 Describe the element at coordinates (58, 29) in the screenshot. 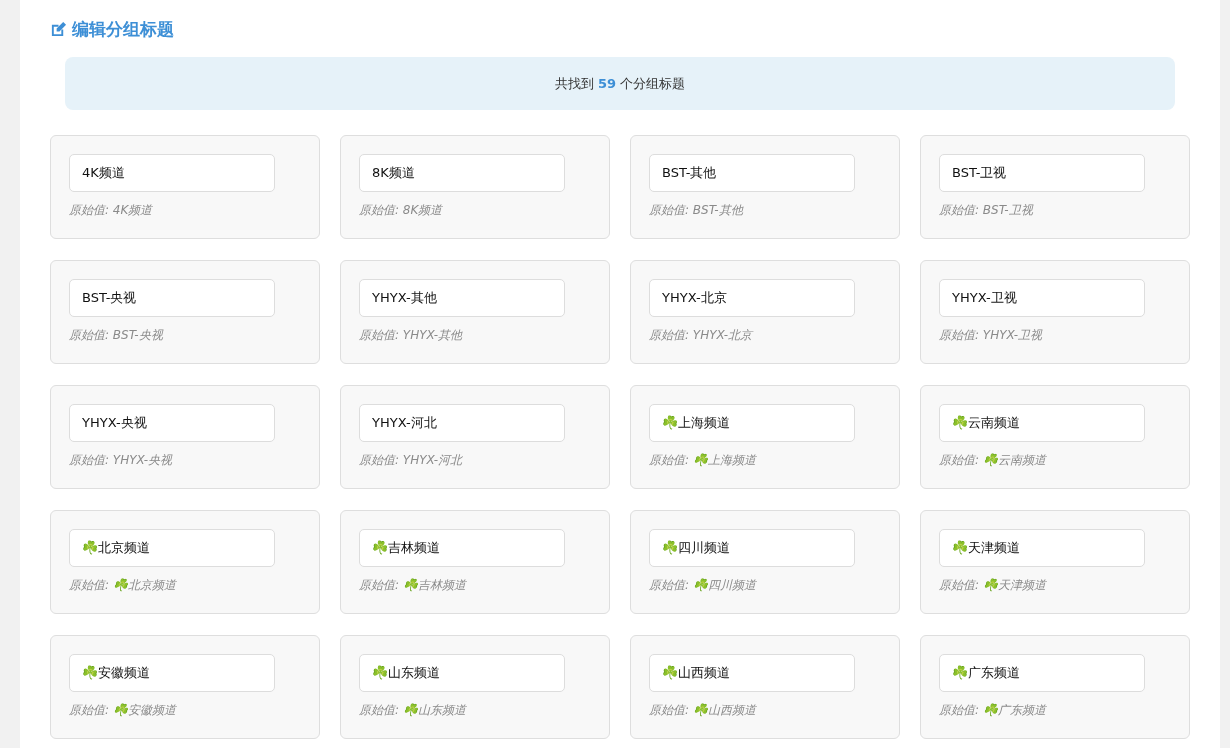

I see `edit-icon` at that location.